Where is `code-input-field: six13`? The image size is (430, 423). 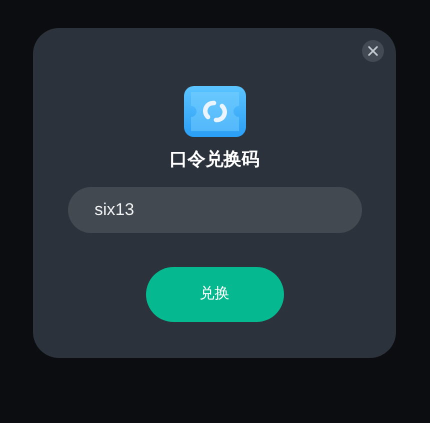
code-input-field: six13 is located at coordinates (215, 210).